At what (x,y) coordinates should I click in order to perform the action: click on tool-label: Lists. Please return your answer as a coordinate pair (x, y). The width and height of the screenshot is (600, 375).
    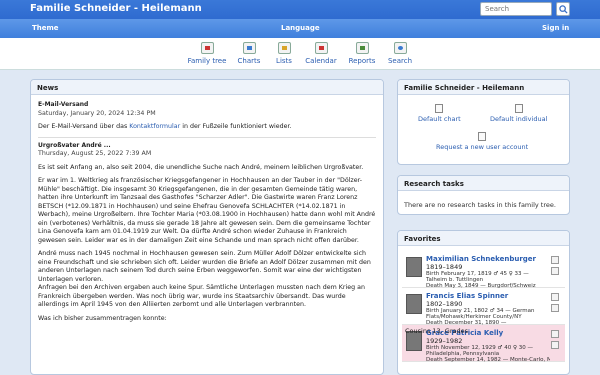
    Looking at the image, I should click on (284, 61).